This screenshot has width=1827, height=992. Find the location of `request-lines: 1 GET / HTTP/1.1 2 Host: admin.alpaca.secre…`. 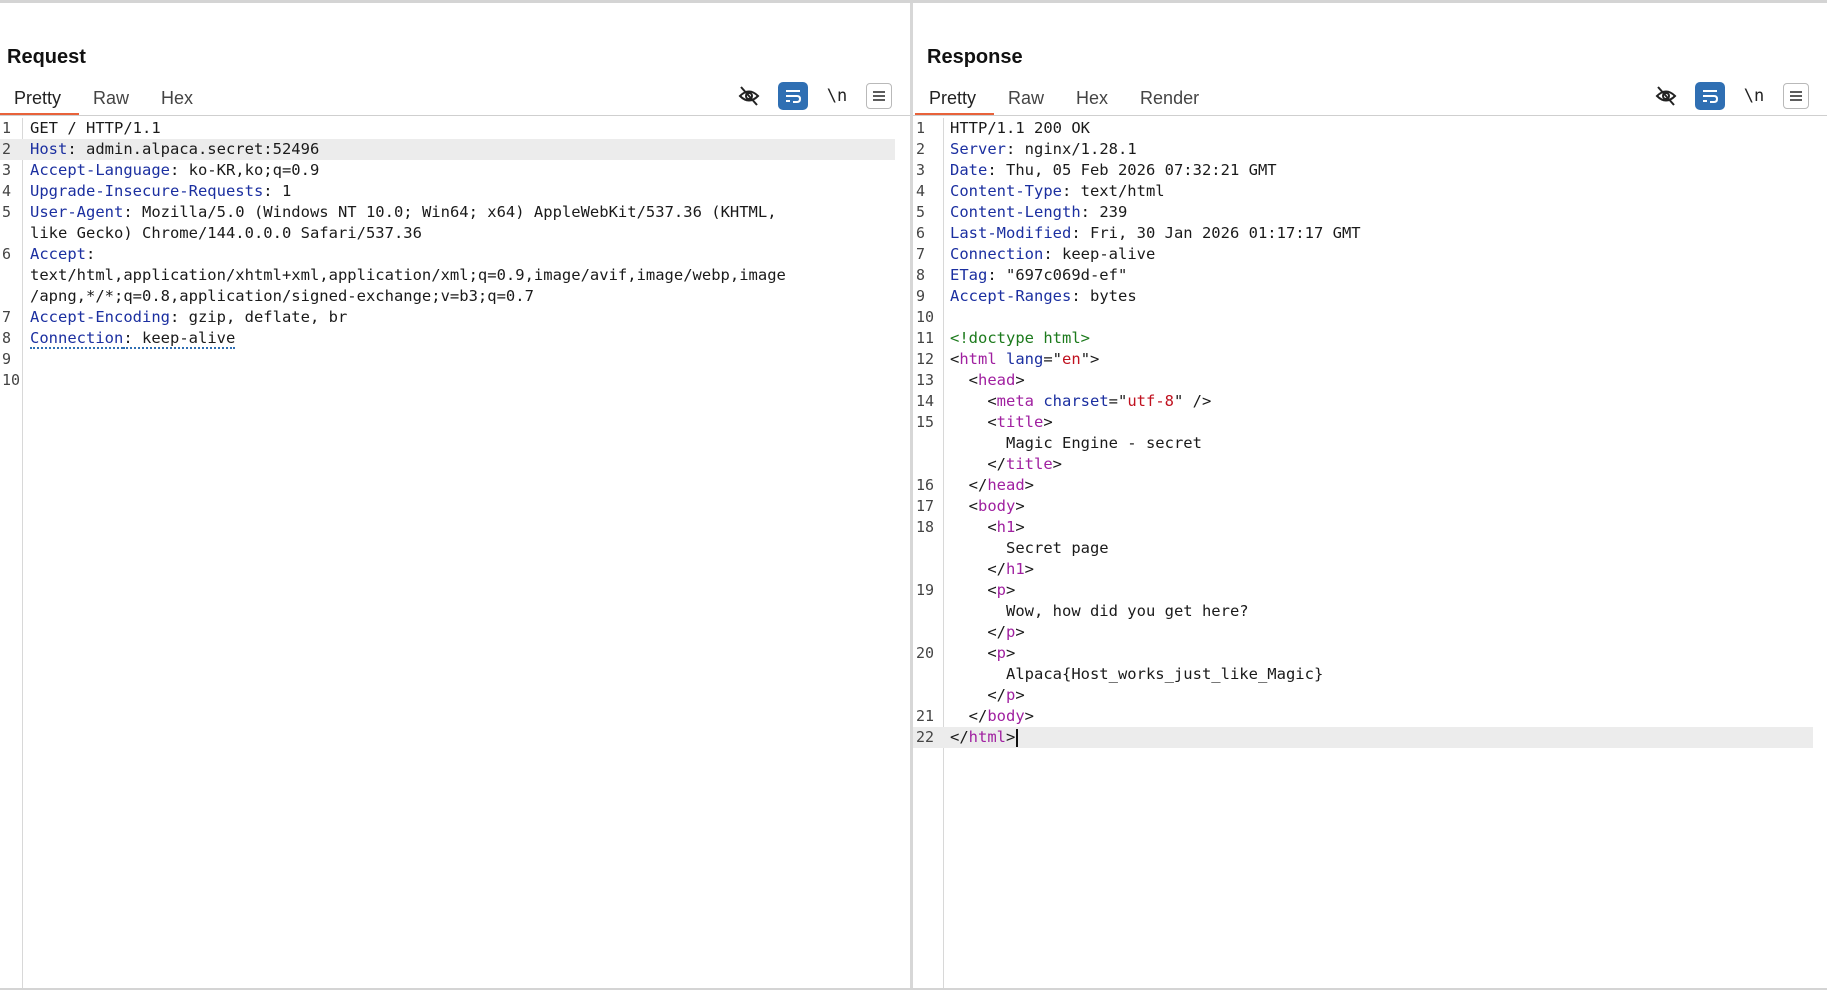

request-lines: 1 GET / HTTP/1.1 2 Host: admin.alpaca.secre… is located at coordinates (455, 254).